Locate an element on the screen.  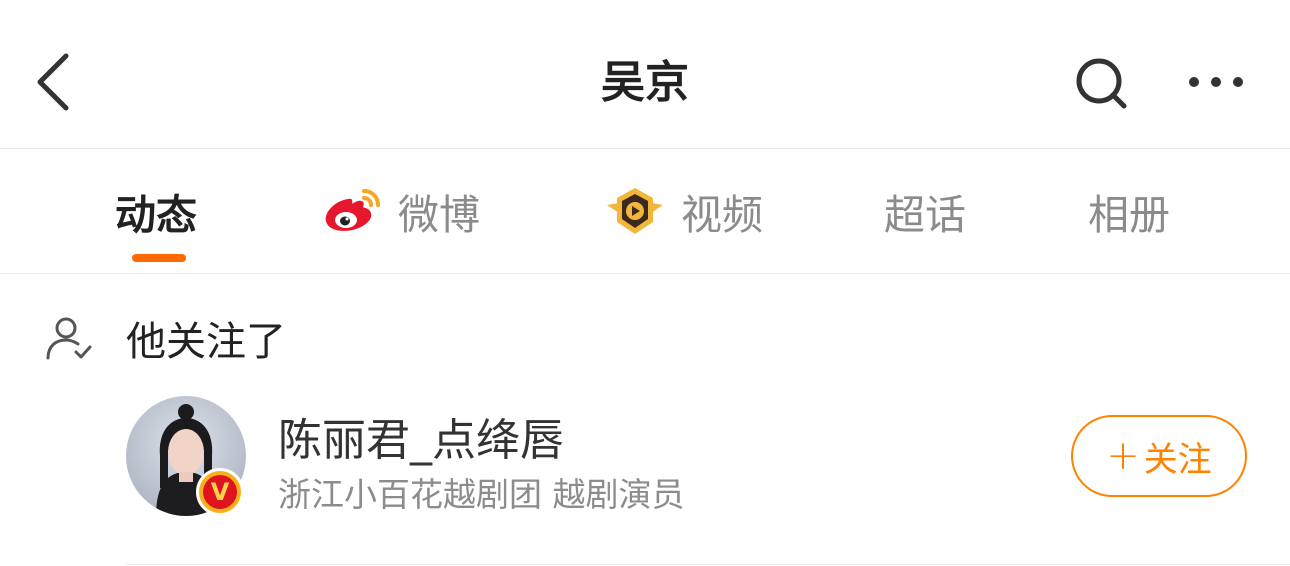
section-title: 他关注了 is located at coordinates (206, 342).